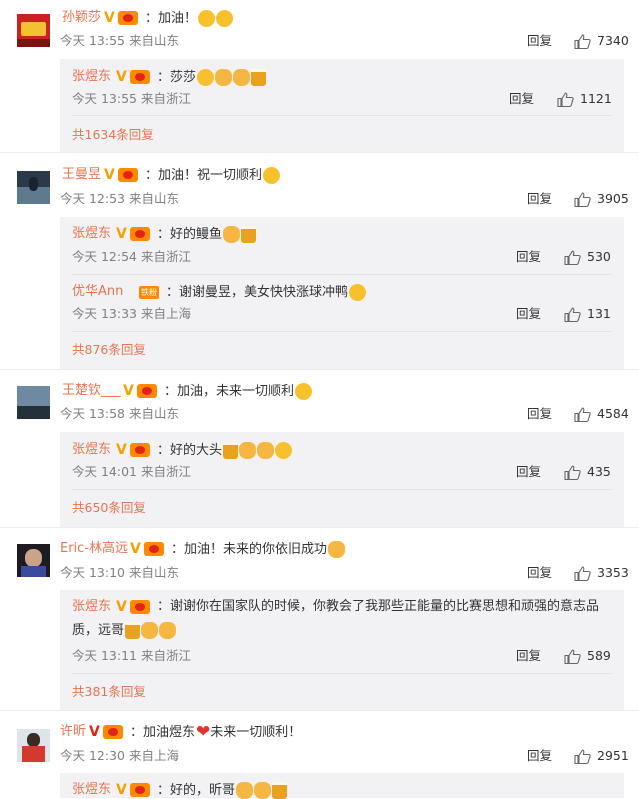  I want to click on like-button: 2951, so click(601, 756).